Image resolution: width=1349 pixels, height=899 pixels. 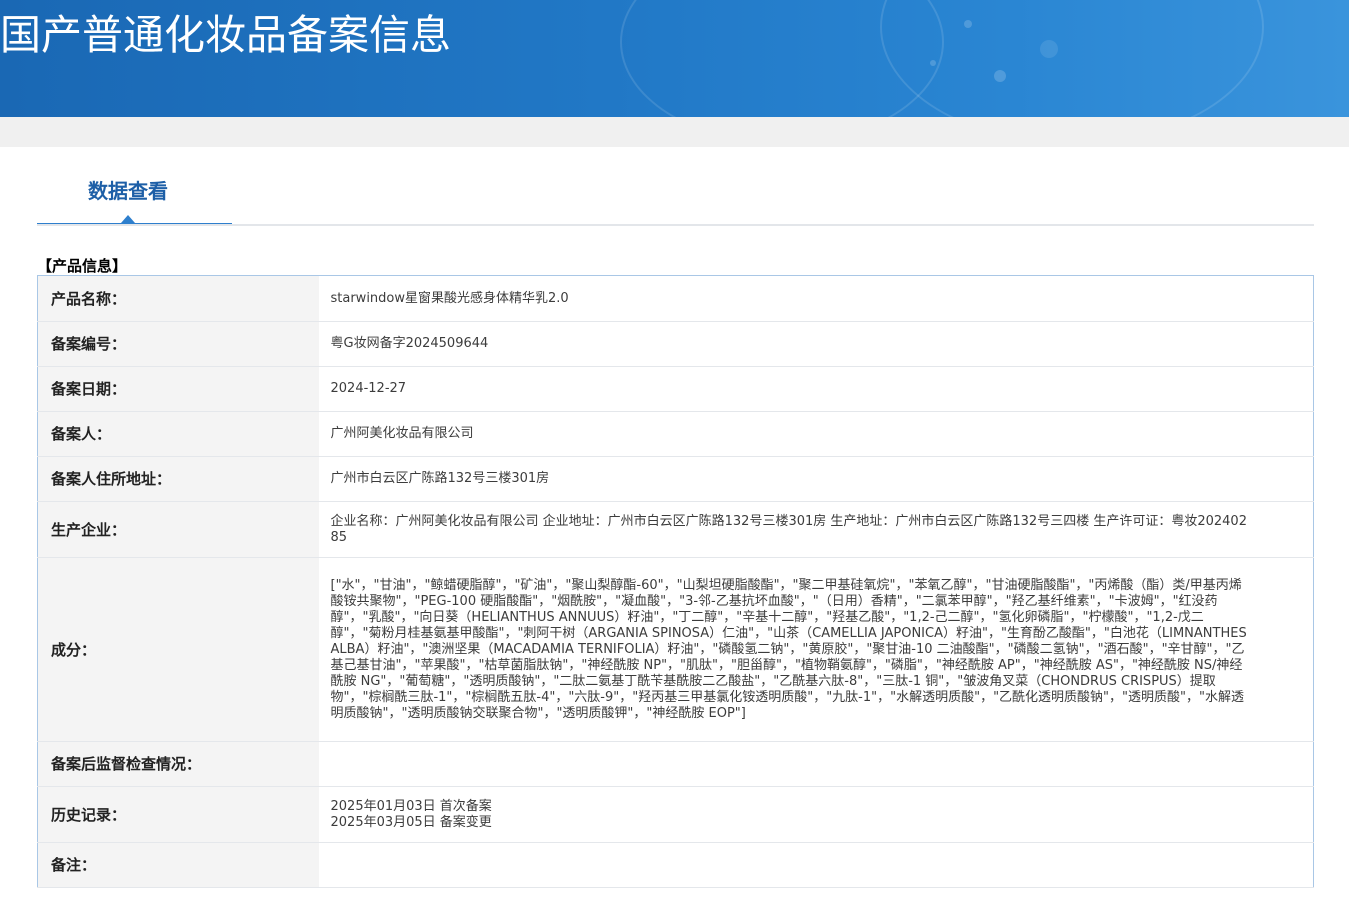 I want to click on table-row: 备案人： 广州阿美化妆品有限公司, so click(x=675, y=434).